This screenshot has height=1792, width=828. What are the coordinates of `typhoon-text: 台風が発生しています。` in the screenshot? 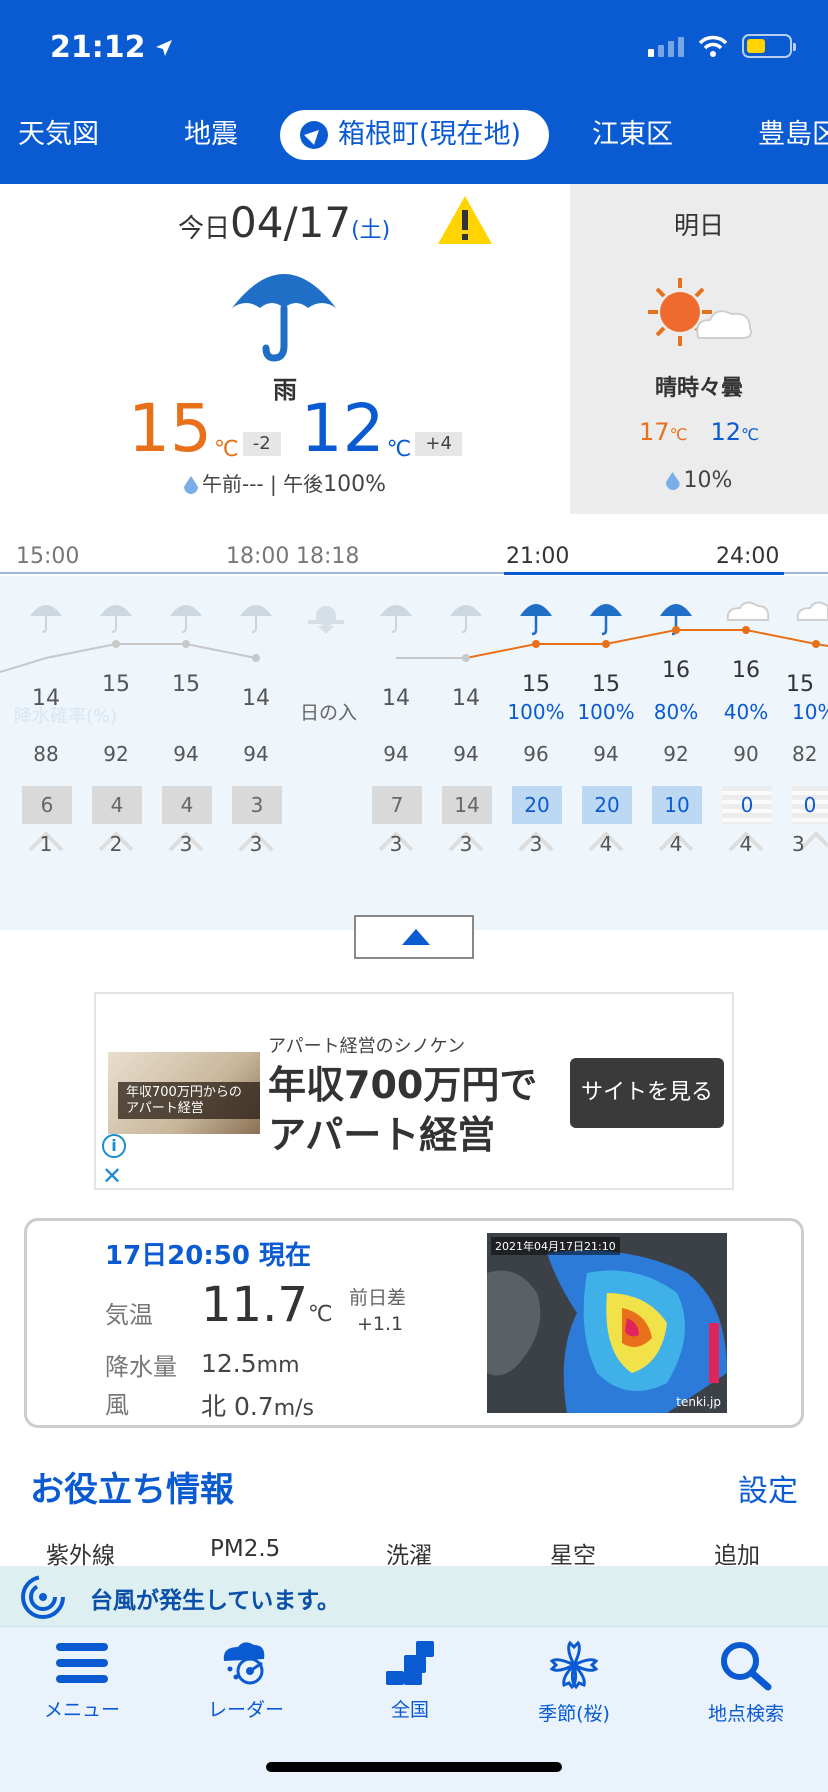 It's located at (215, 1601).